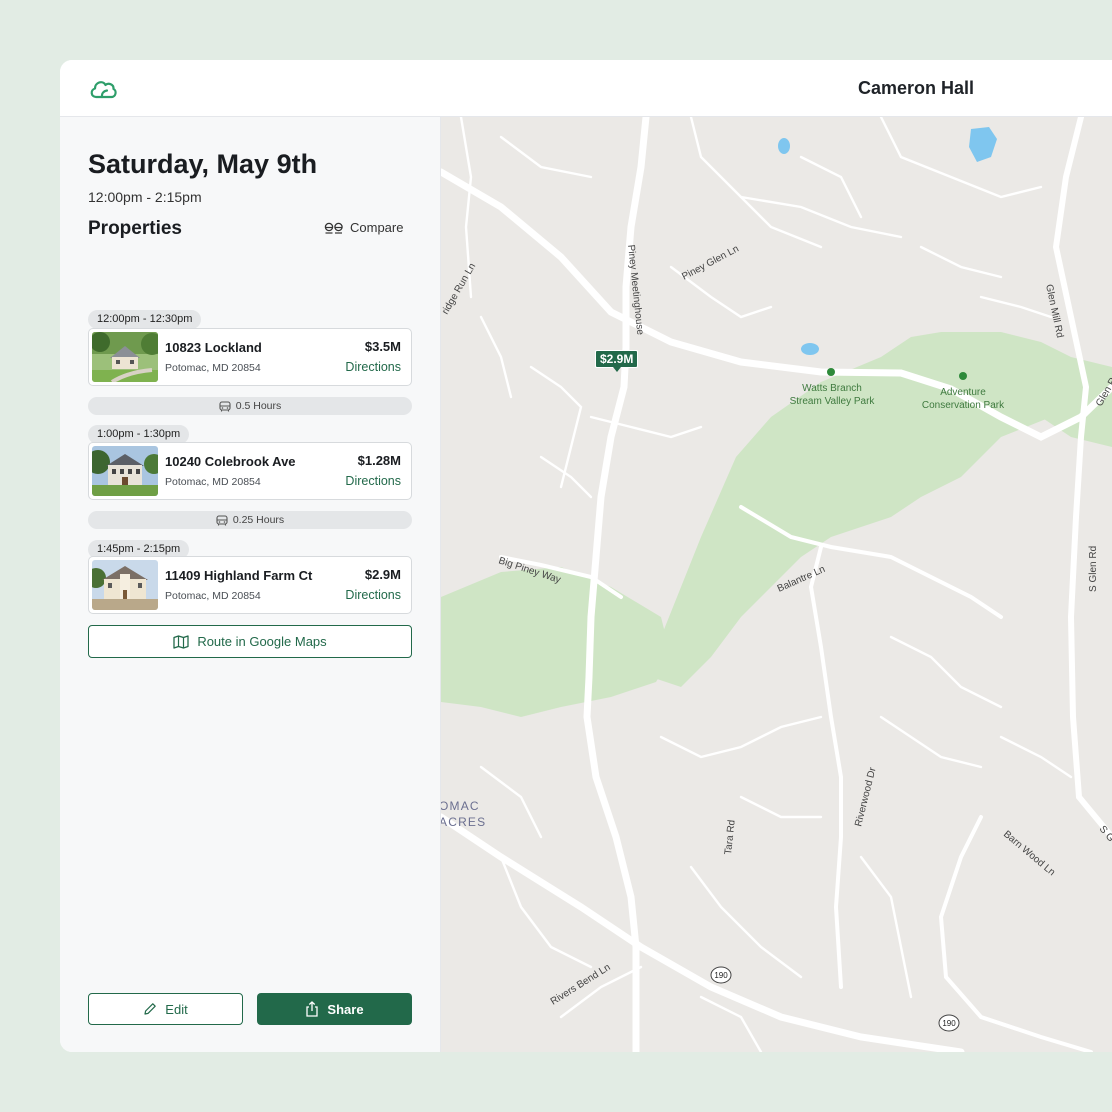 The image size is (1112, 1112). Describe the element at coordinates (1054, 311) in the screenshot. I see `road-label: Glen Mill Rd` at that location.